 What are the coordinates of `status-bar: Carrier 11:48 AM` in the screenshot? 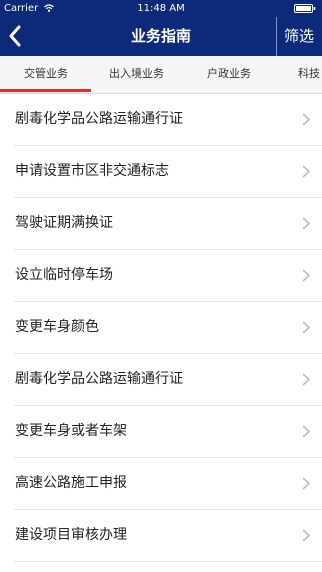 It's located at (161, 8).